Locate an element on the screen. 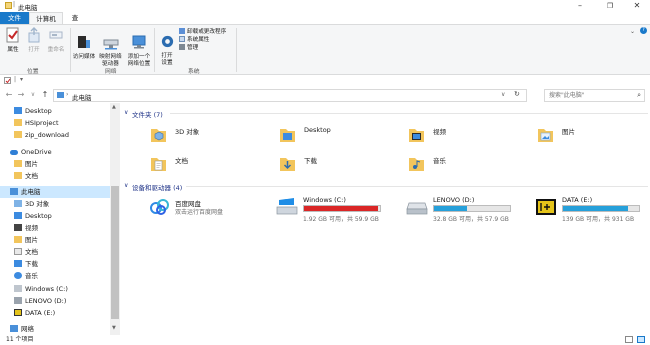  folder-item-downloads: 下载 is located at coordinates (329, 164).